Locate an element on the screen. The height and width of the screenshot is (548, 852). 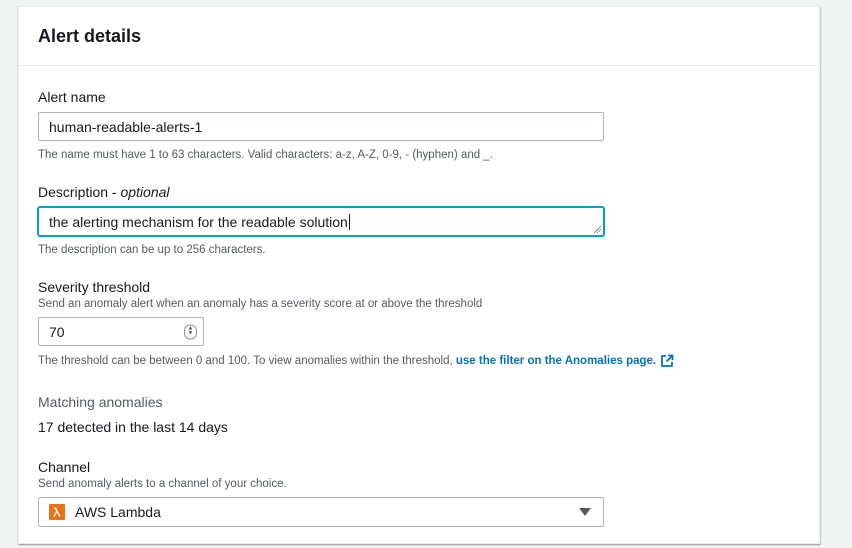
description-optional-tag: optional is located at coordinates (145, 192).